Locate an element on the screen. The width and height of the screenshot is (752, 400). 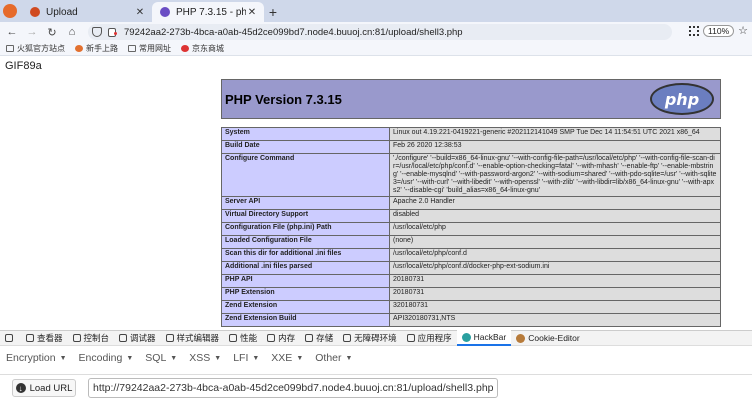
menu-xss: XSS ▼ is located at coordinates (205, 358).